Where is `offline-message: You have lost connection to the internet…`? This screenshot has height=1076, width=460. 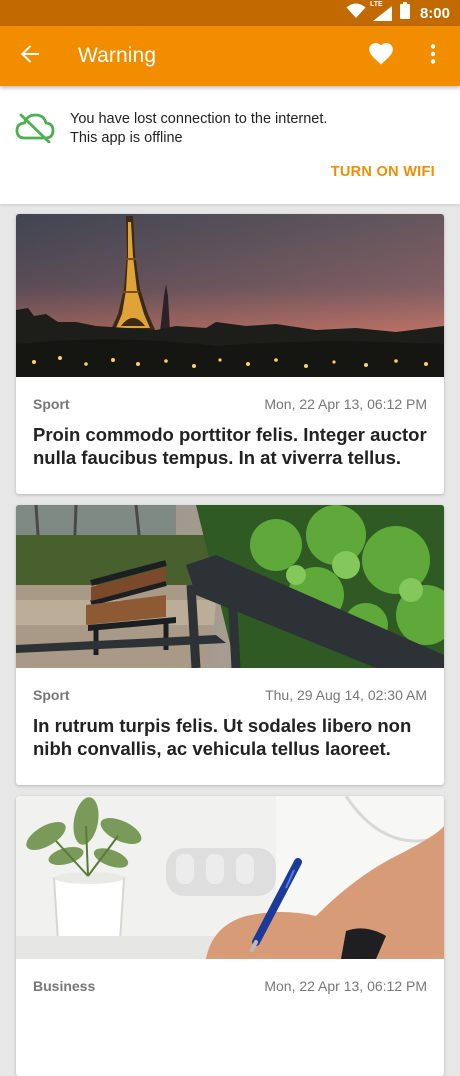 offline-message: You have lost connection to the internet… is located at coordinates (198, 129).